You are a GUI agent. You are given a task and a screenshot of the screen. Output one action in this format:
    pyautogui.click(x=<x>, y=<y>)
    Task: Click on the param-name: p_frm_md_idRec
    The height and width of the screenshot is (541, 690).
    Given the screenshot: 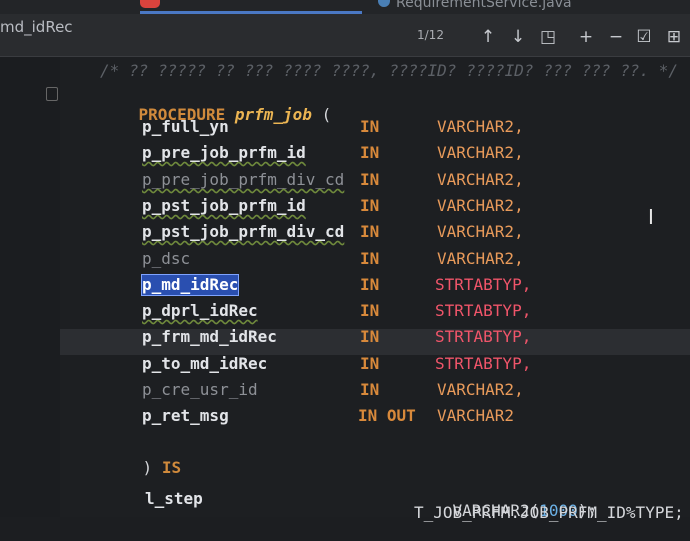 What is the action you would take?
    pyautogui.click(x=209, y=336)
    